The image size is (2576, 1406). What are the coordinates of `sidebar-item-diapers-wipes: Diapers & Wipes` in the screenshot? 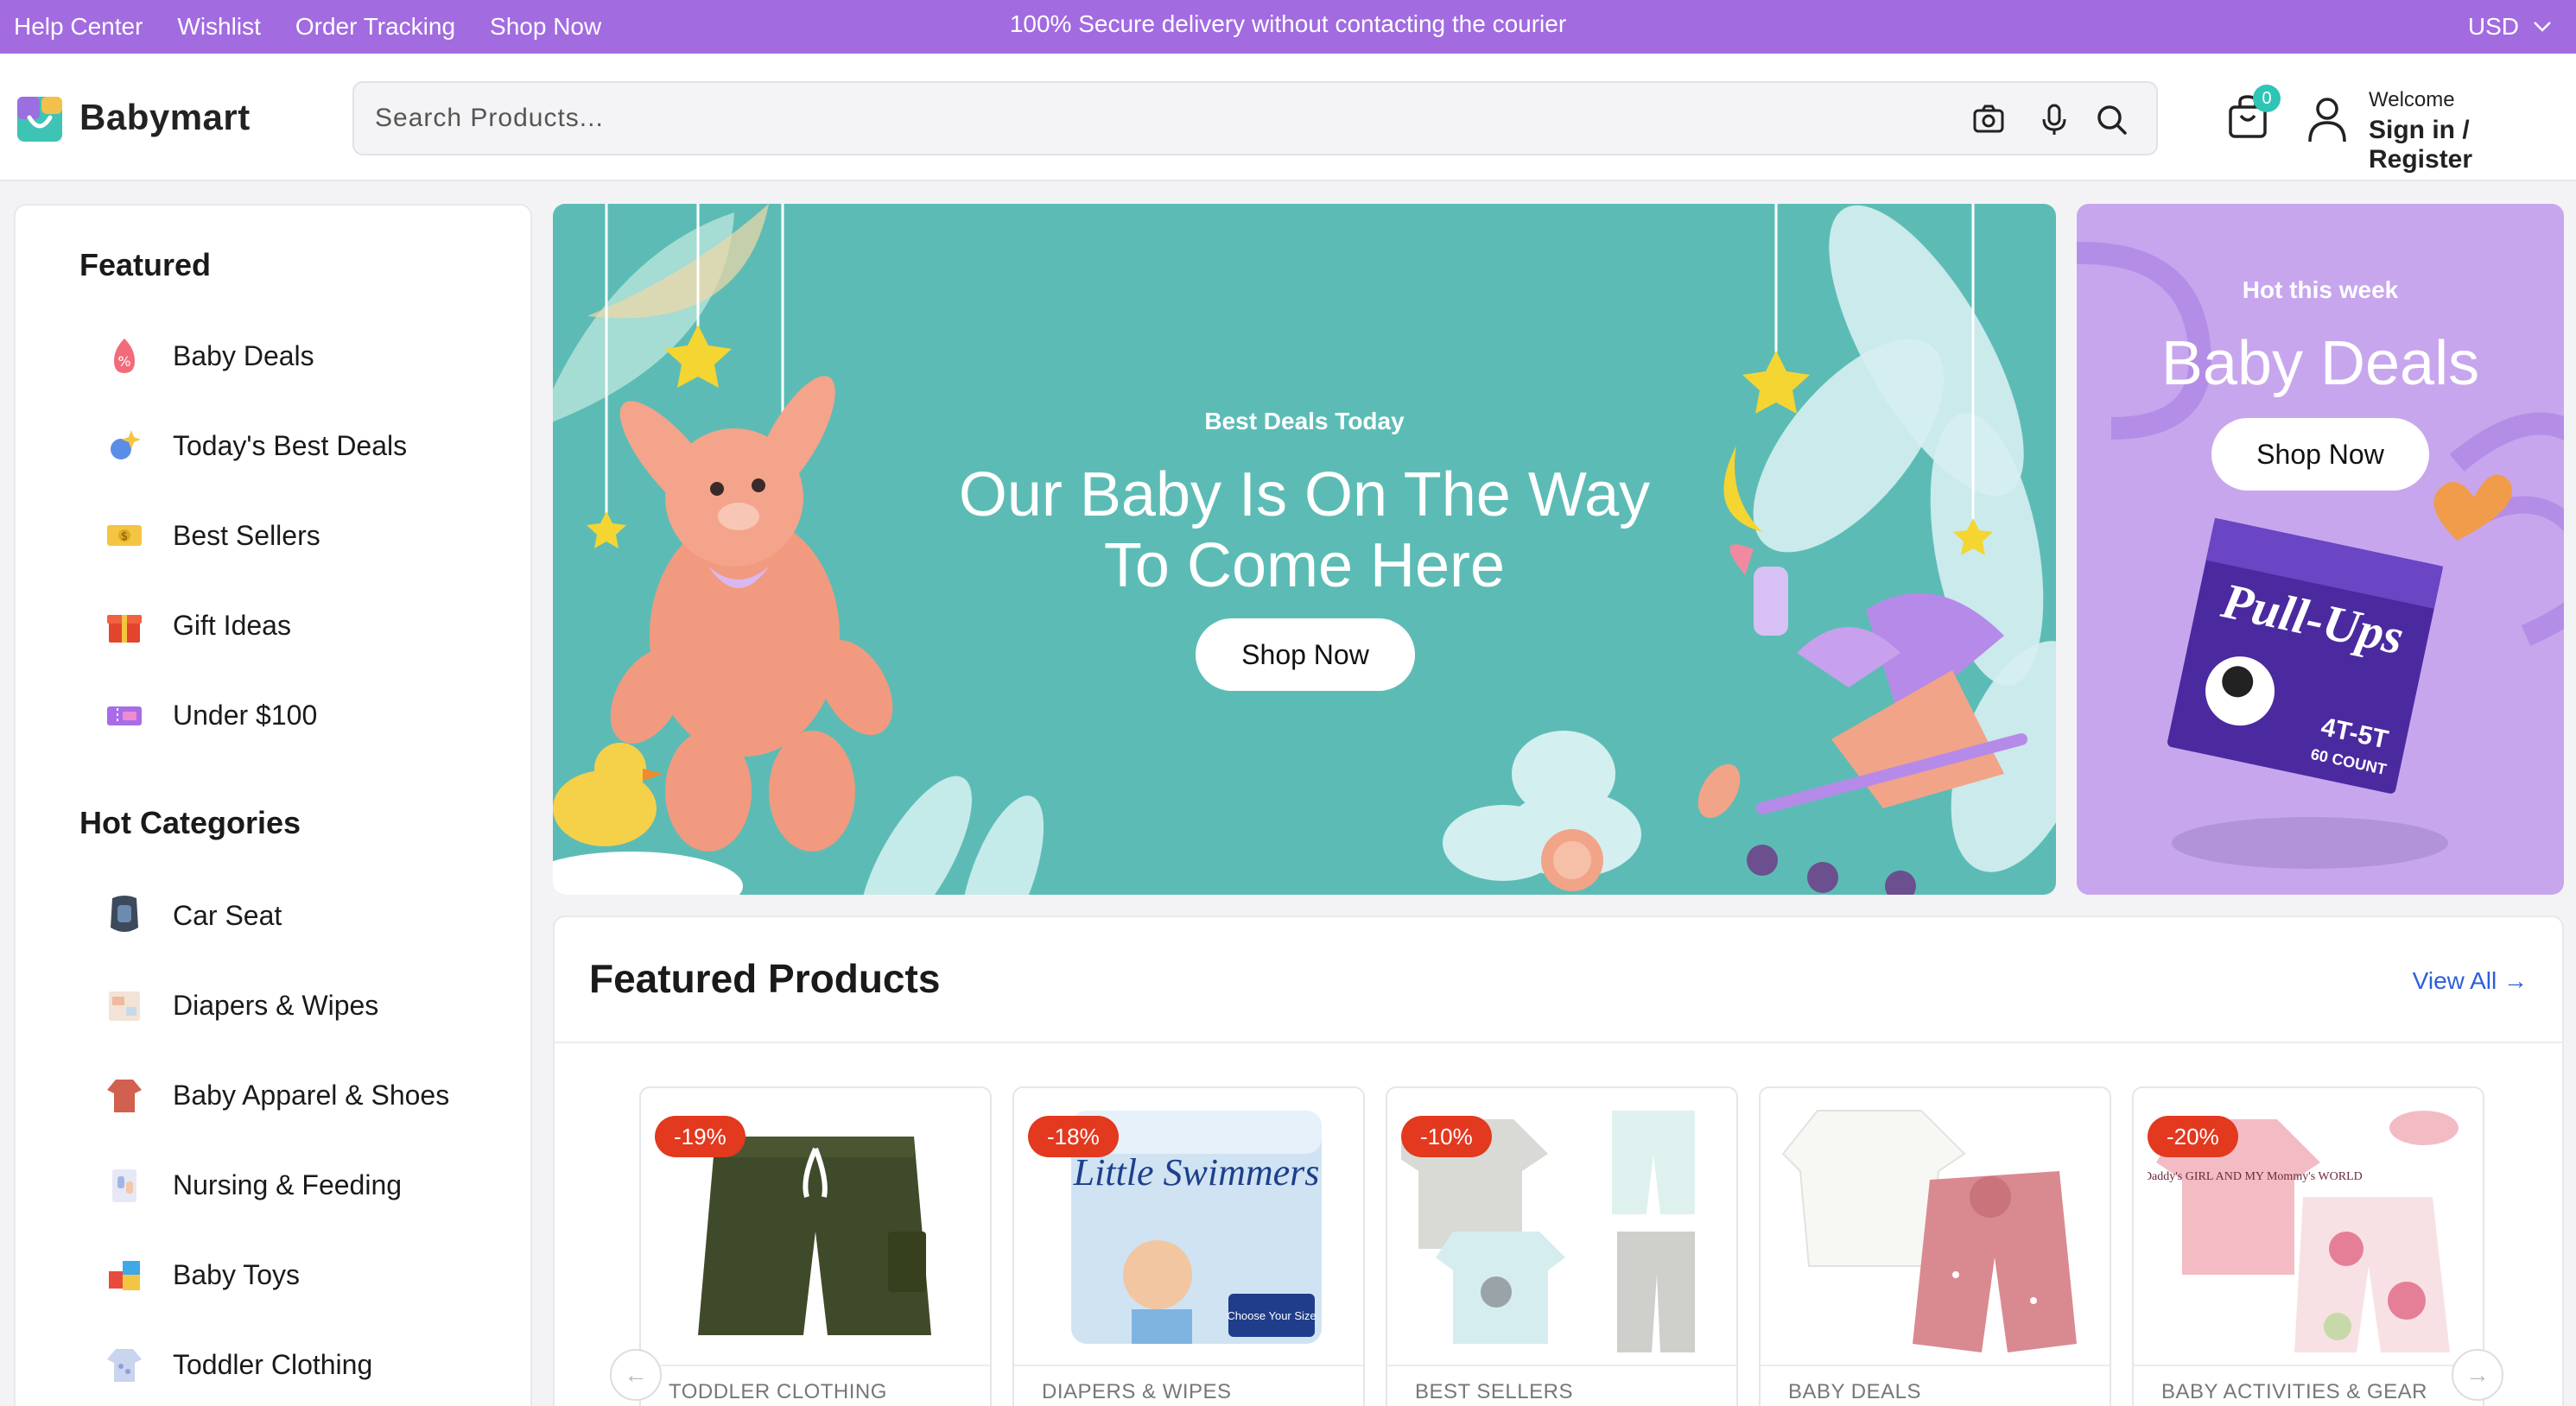 It's located at (240, 1005).